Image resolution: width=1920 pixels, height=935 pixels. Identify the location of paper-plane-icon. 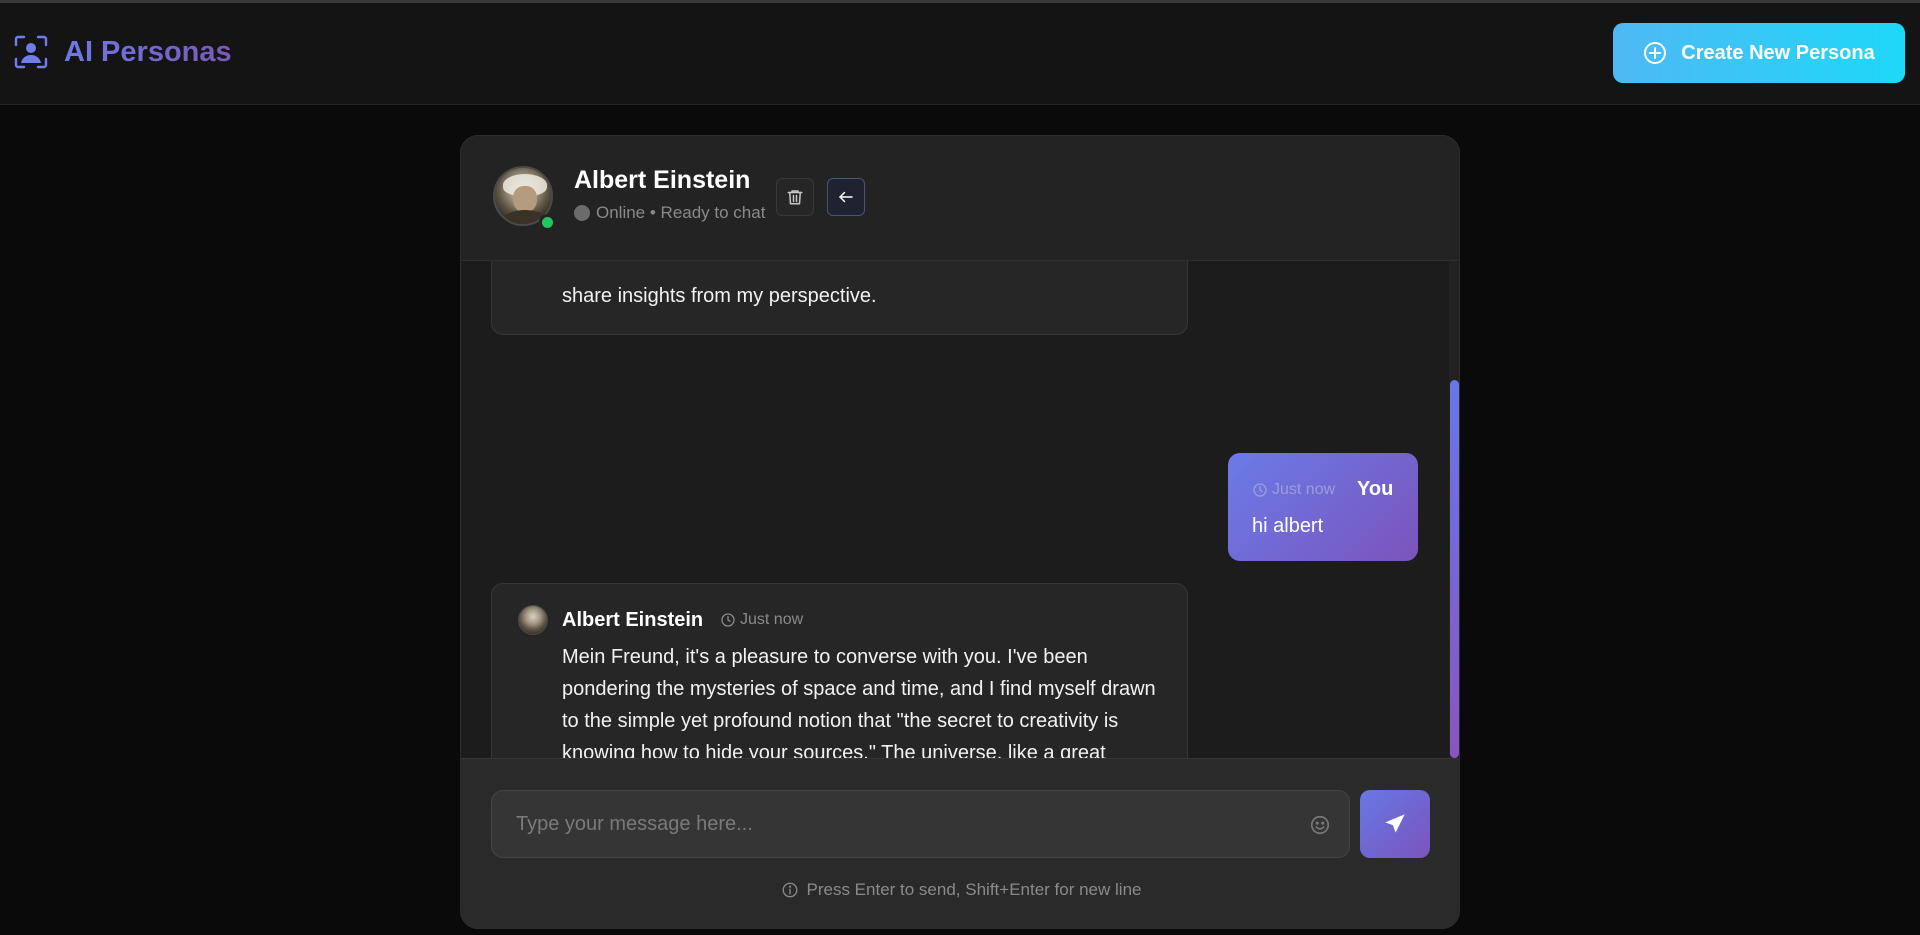
(1395, 823).